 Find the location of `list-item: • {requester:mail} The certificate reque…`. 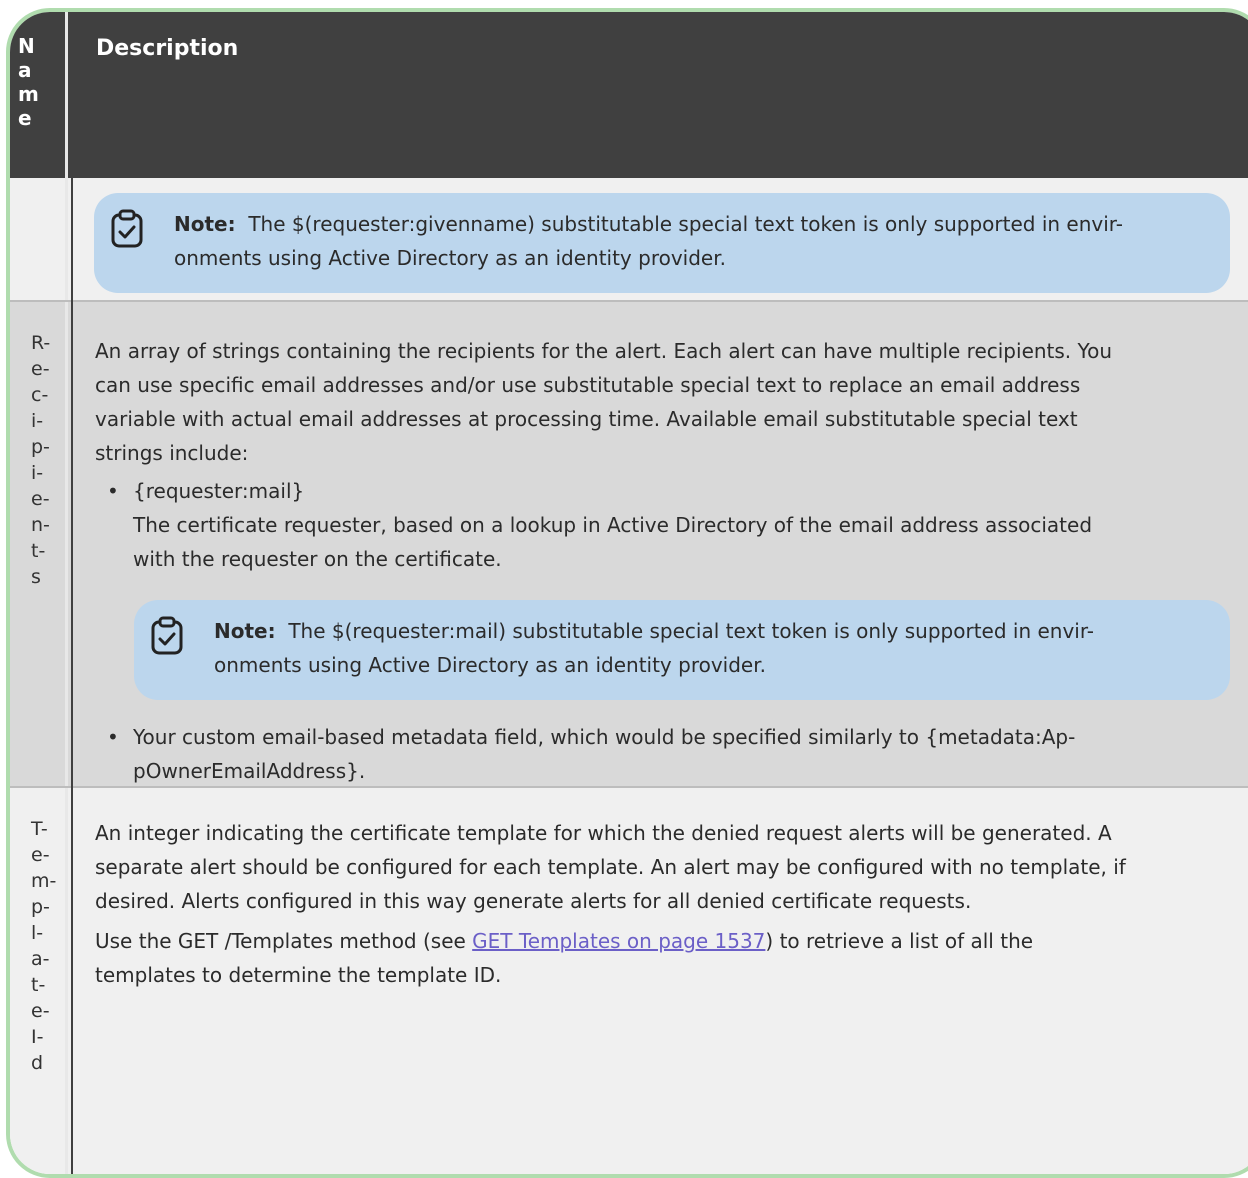

list-item: • {requester:mail} The certificate reque… is located at coordinates (665, 525).